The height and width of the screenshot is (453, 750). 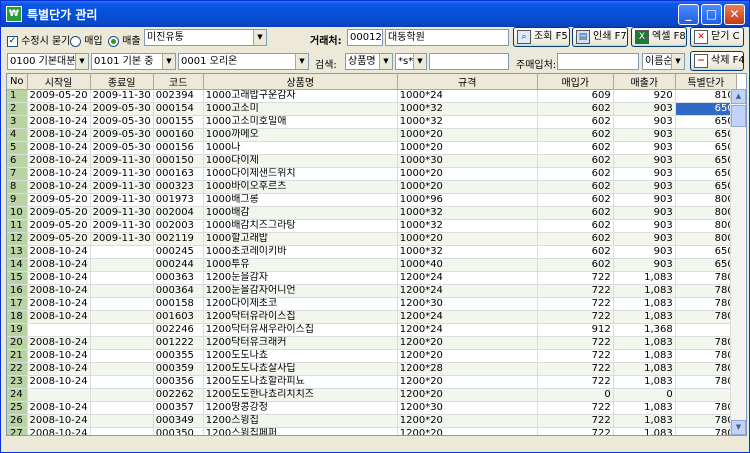 I want to click on table-cell: 810, so click(x=706, y=96).